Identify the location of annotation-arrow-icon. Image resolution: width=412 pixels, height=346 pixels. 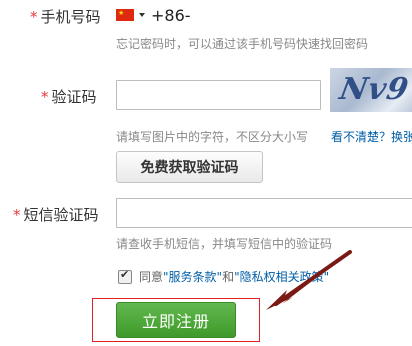
(309, 280).